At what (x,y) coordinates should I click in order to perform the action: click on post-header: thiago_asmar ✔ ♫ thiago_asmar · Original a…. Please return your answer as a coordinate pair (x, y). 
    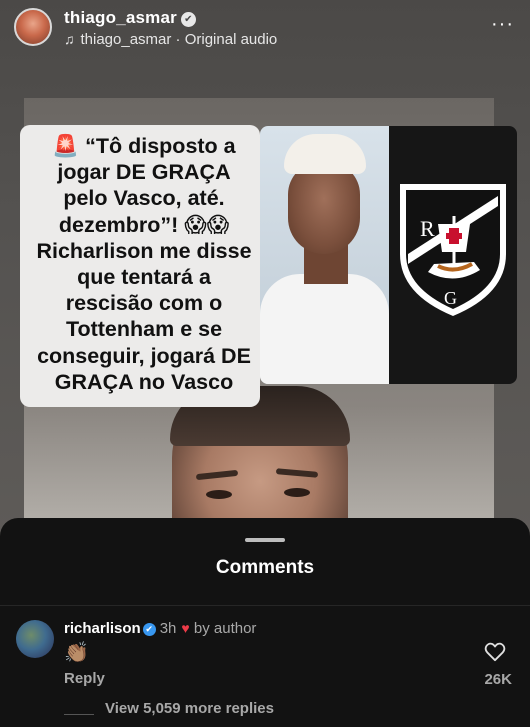
    Looking at the image, I should click on (265, 28).